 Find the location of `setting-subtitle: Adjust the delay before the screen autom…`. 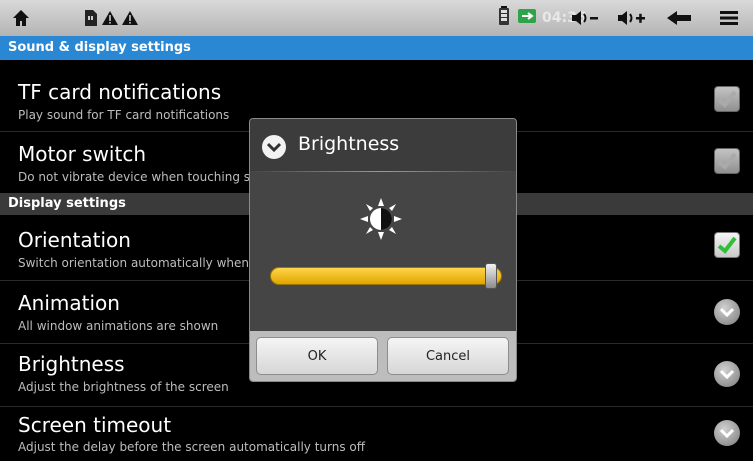

setting-subtitle: Adjust the delay before the screen autom… is located at coordinates (192, 447).